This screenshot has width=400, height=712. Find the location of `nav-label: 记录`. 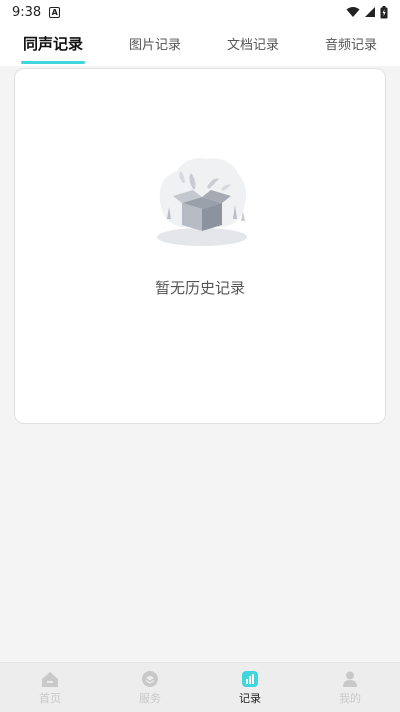

nav-label: 记录 is located at coordinates (250, 698).